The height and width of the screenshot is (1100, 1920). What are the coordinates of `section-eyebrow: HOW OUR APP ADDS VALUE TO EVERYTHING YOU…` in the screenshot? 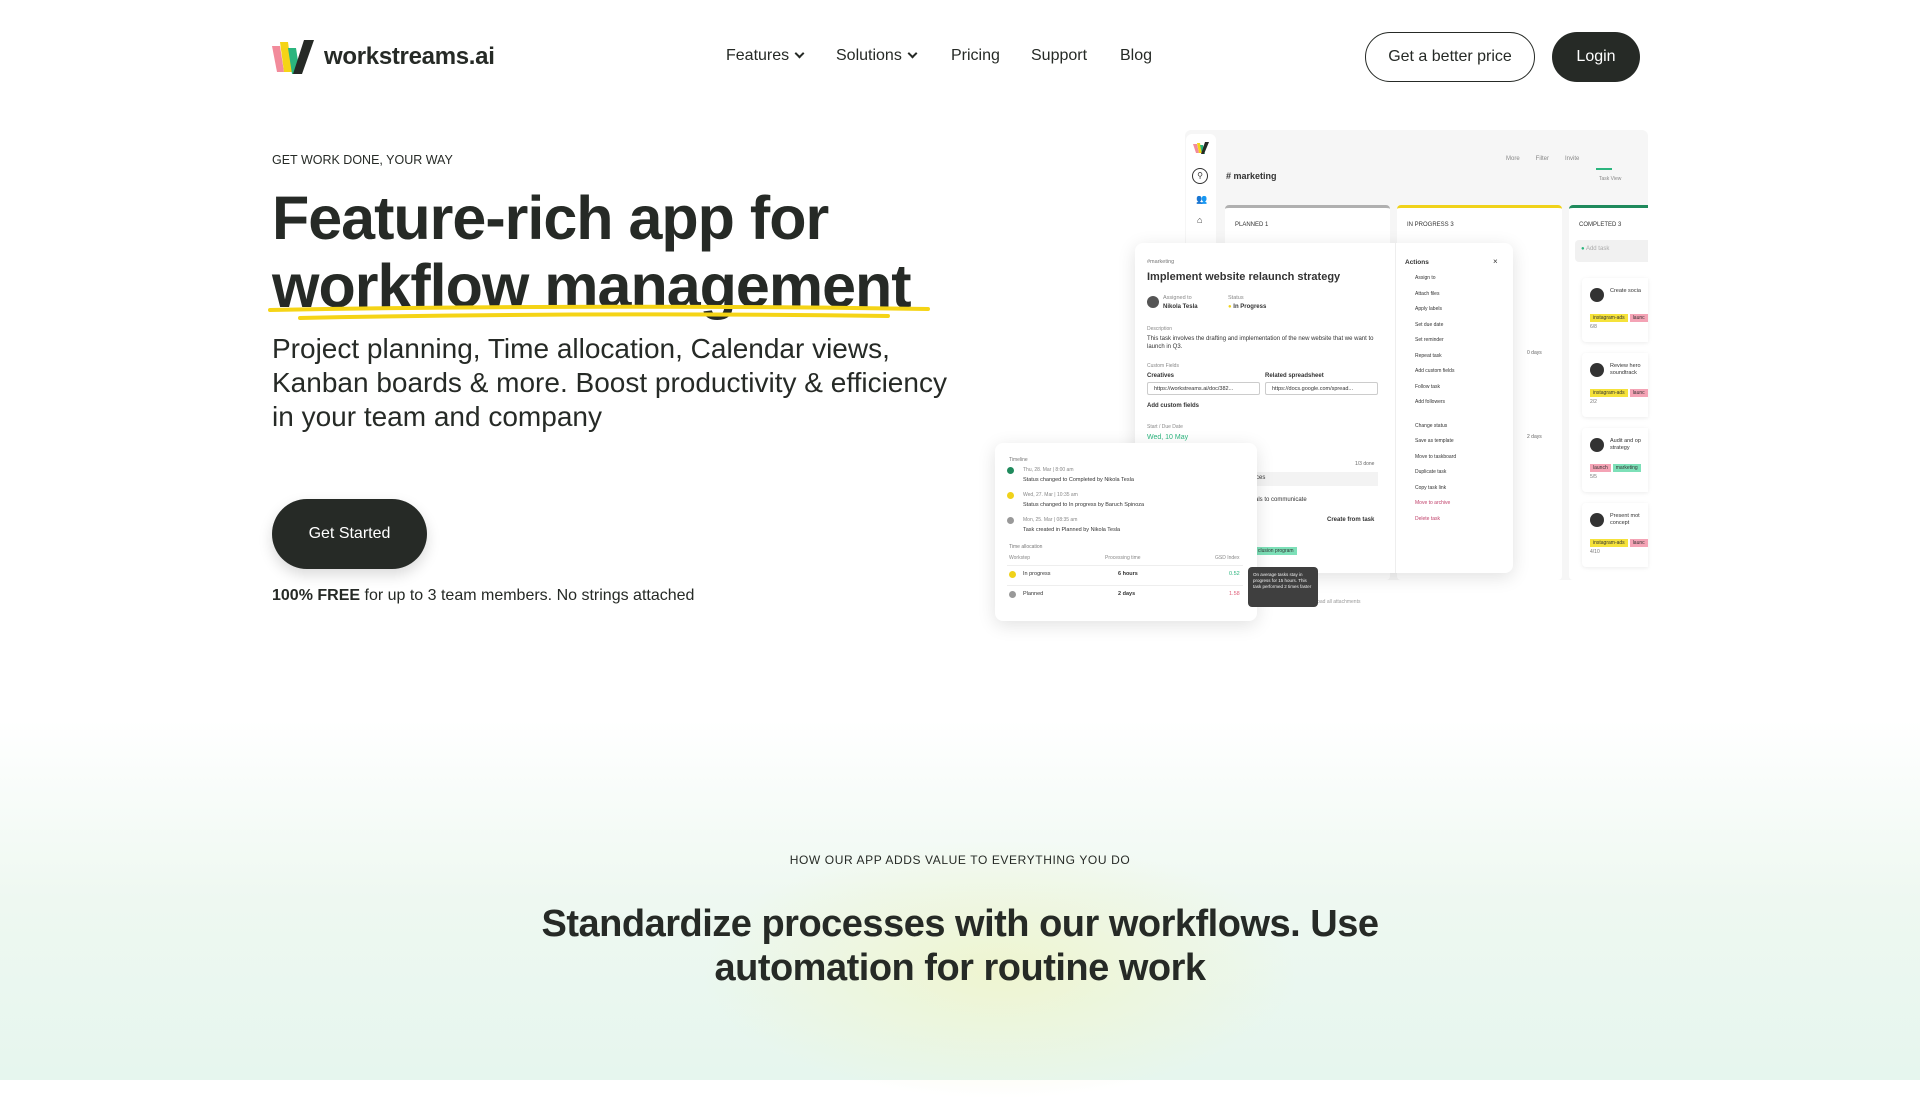 It's located at (960, 860).